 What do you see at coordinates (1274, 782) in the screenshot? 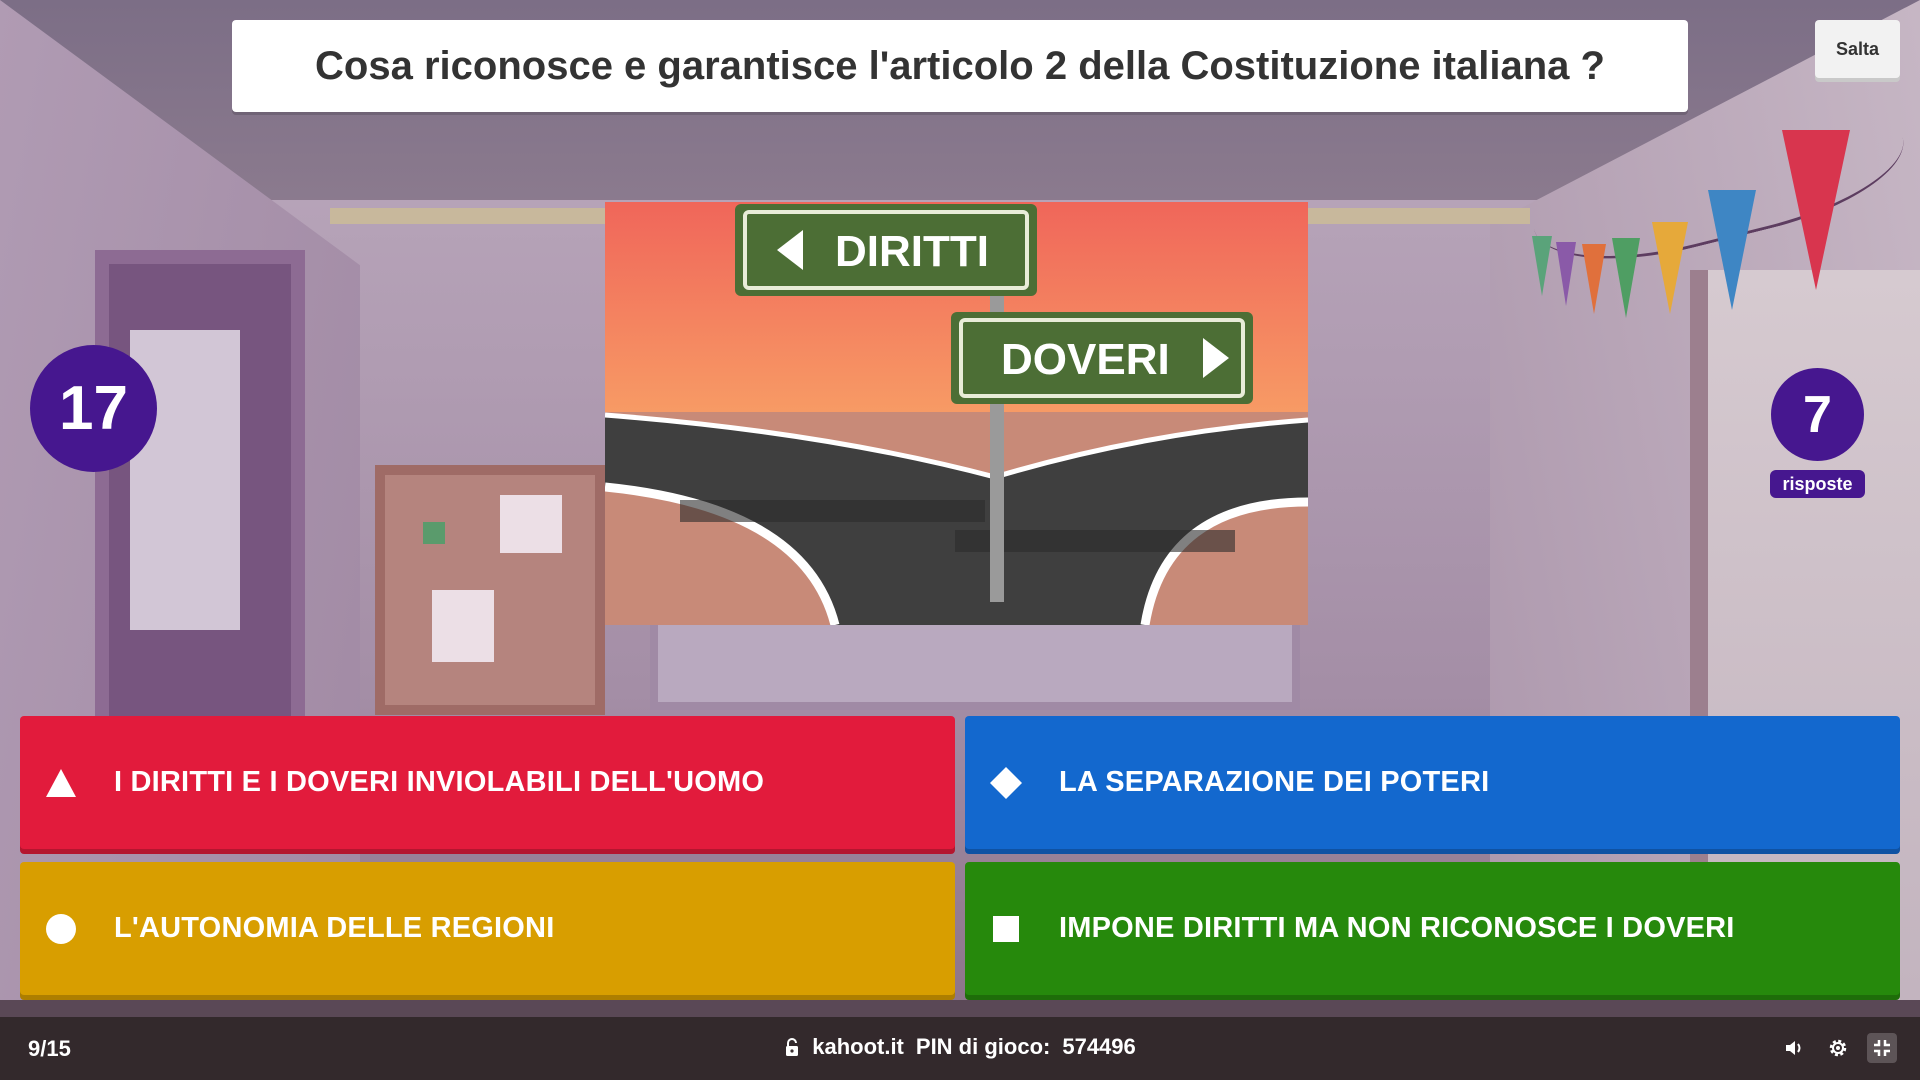
I see `answer-label: LA SEPARAZIONE DEI POTERI` at bounding box center [1274, 782].